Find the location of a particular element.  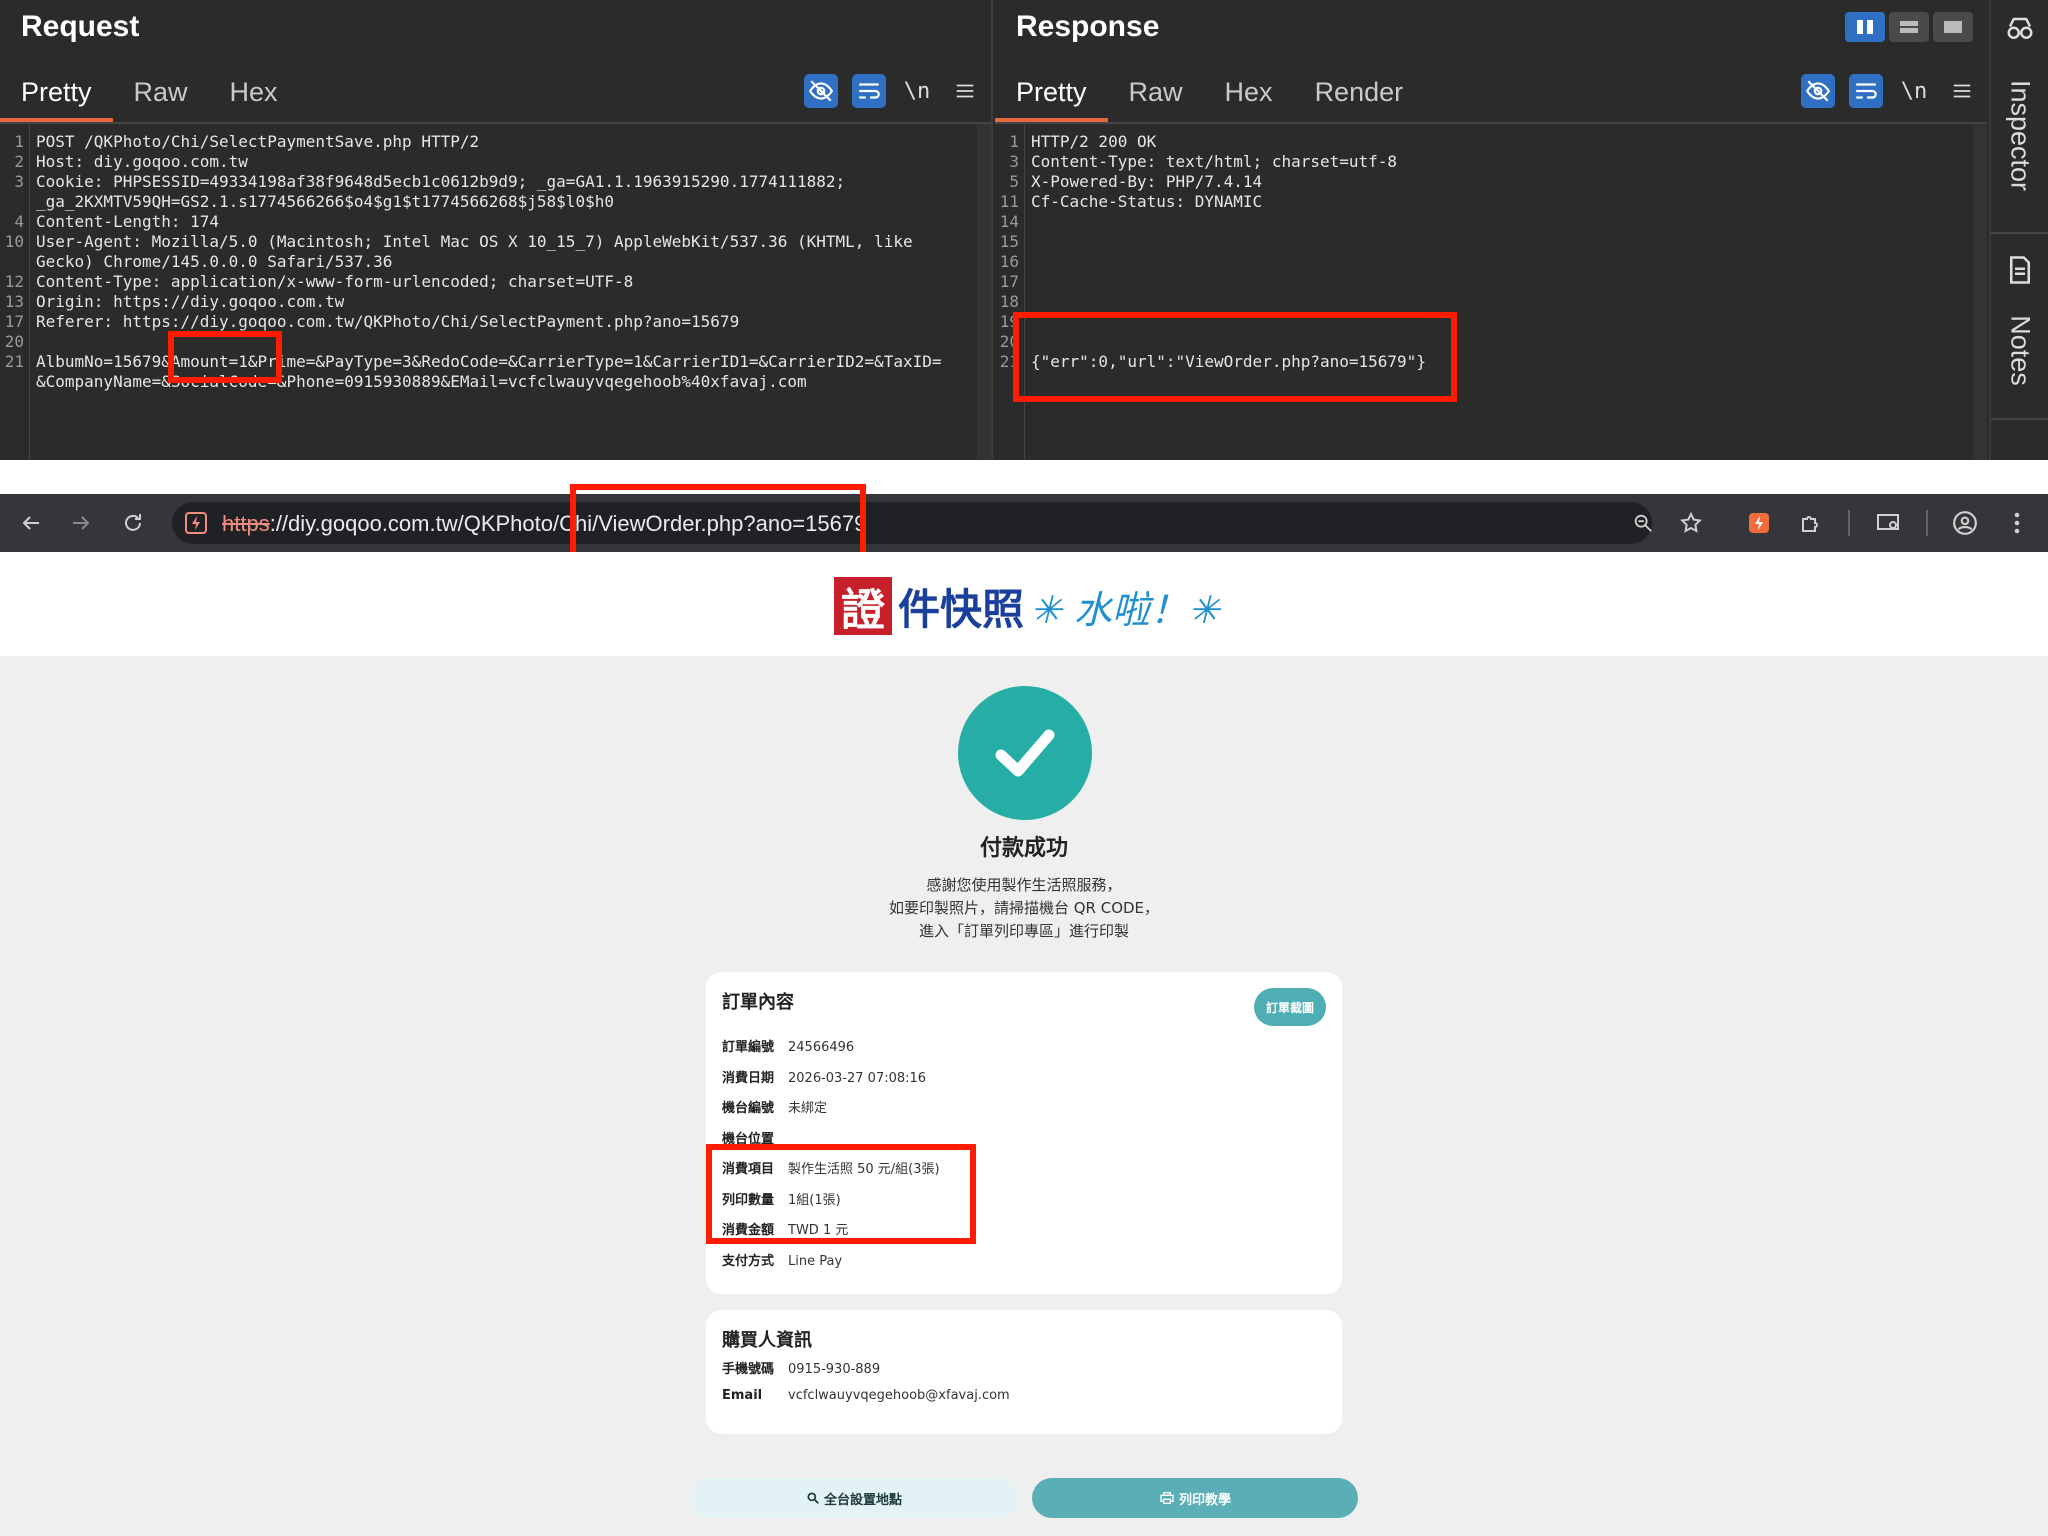

brand-logo: 證 件快照 ✳ 水啦！✳ is located at coordinates (1027, 606).